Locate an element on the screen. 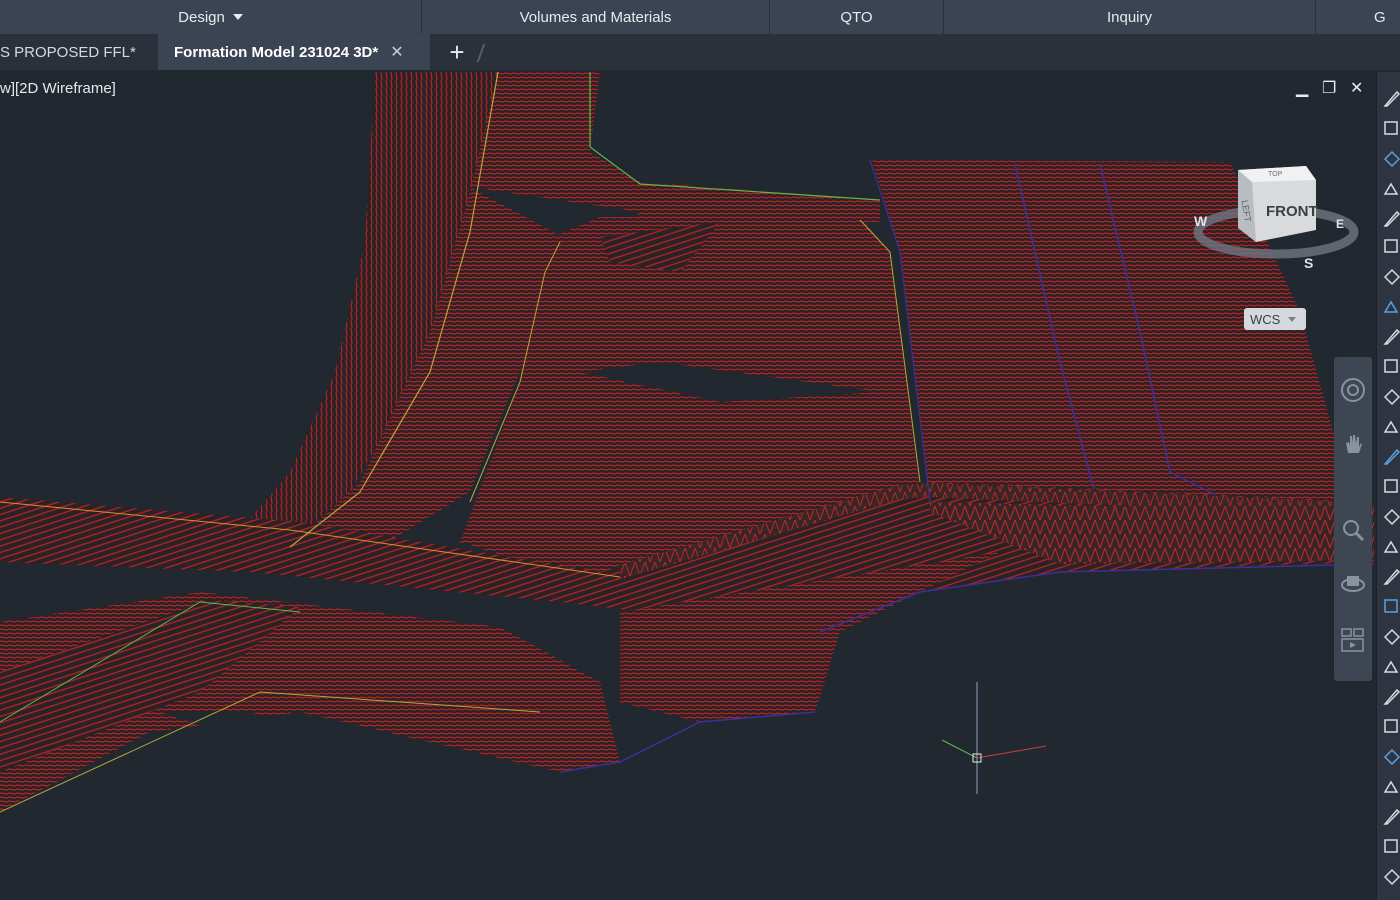 The width and height of the screenshot is (1400, 900). crosshair-cursor-icon is located at coordinates (994, 738).